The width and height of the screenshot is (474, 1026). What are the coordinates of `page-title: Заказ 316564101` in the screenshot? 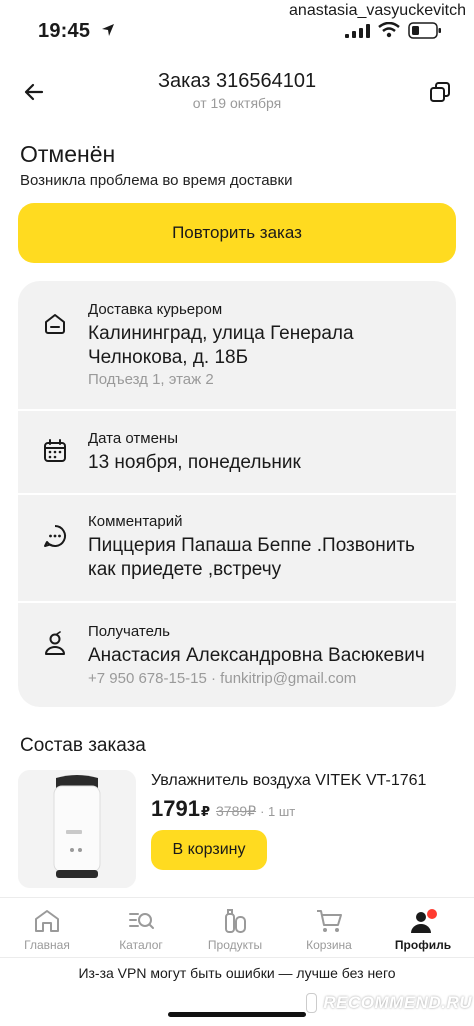 It's located at (237, 81).